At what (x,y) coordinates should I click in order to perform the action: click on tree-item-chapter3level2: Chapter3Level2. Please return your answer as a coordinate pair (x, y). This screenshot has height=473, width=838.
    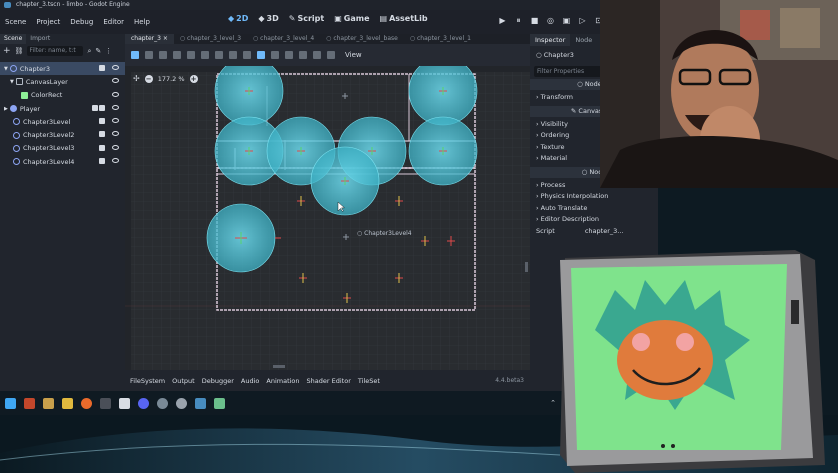
    Looking at the image, I should click on (62, 134).